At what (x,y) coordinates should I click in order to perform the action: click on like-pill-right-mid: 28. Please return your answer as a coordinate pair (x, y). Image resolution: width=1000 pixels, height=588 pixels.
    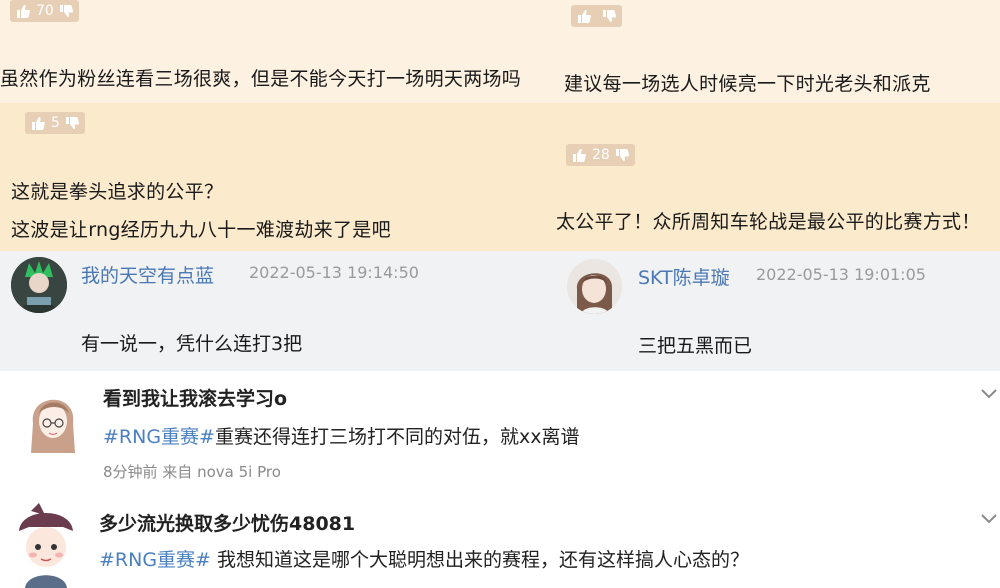
    Looking at the image, I should click on (600, 155).